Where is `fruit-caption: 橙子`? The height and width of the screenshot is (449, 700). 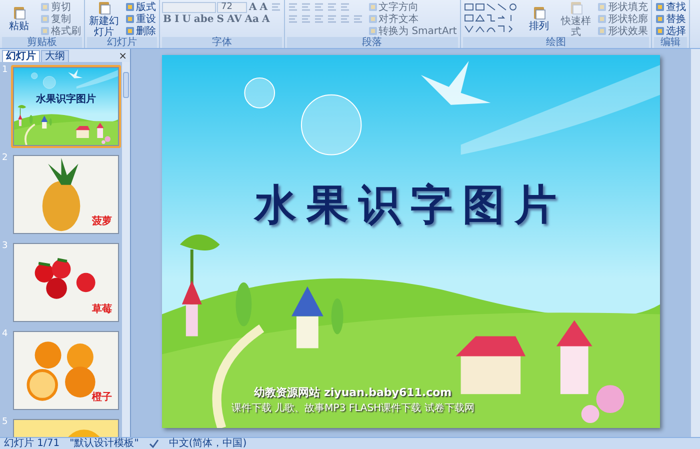
fruit-caption: 橙子 is located at coordinates (102, 397).